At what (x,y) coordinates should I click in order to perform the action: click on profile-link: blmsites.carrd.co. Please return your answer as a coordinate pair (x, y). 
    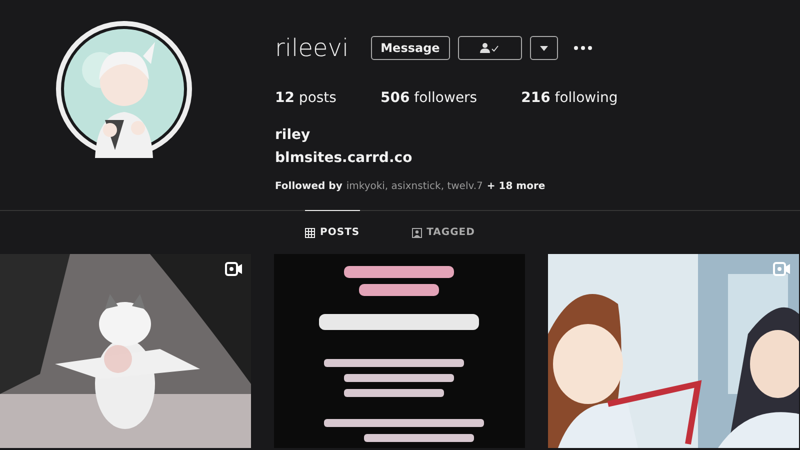
    Looking at the image, I should click on (468, 158).